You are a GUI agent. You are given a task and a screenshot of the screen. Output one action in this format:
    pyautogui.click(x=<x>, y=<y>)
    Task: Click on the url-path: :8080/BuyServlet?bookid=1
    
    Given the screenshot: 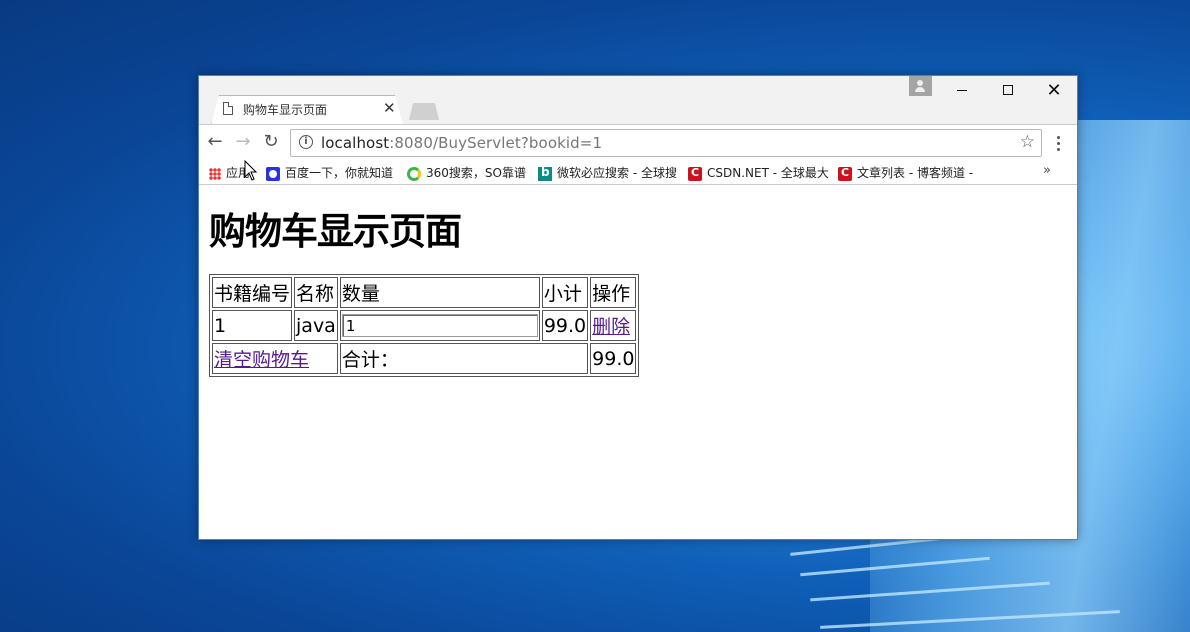 What is the action you would take?
    pyautogui.click(x=496, y=143)
    